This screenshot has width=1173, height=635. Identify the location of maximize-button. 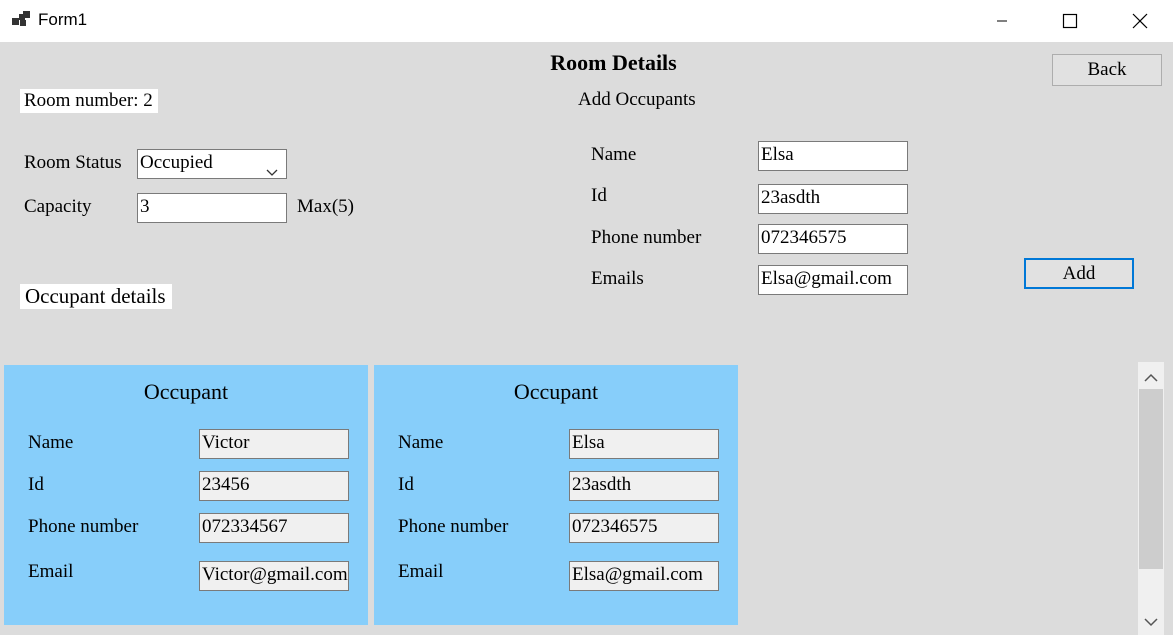
(1070, 21).